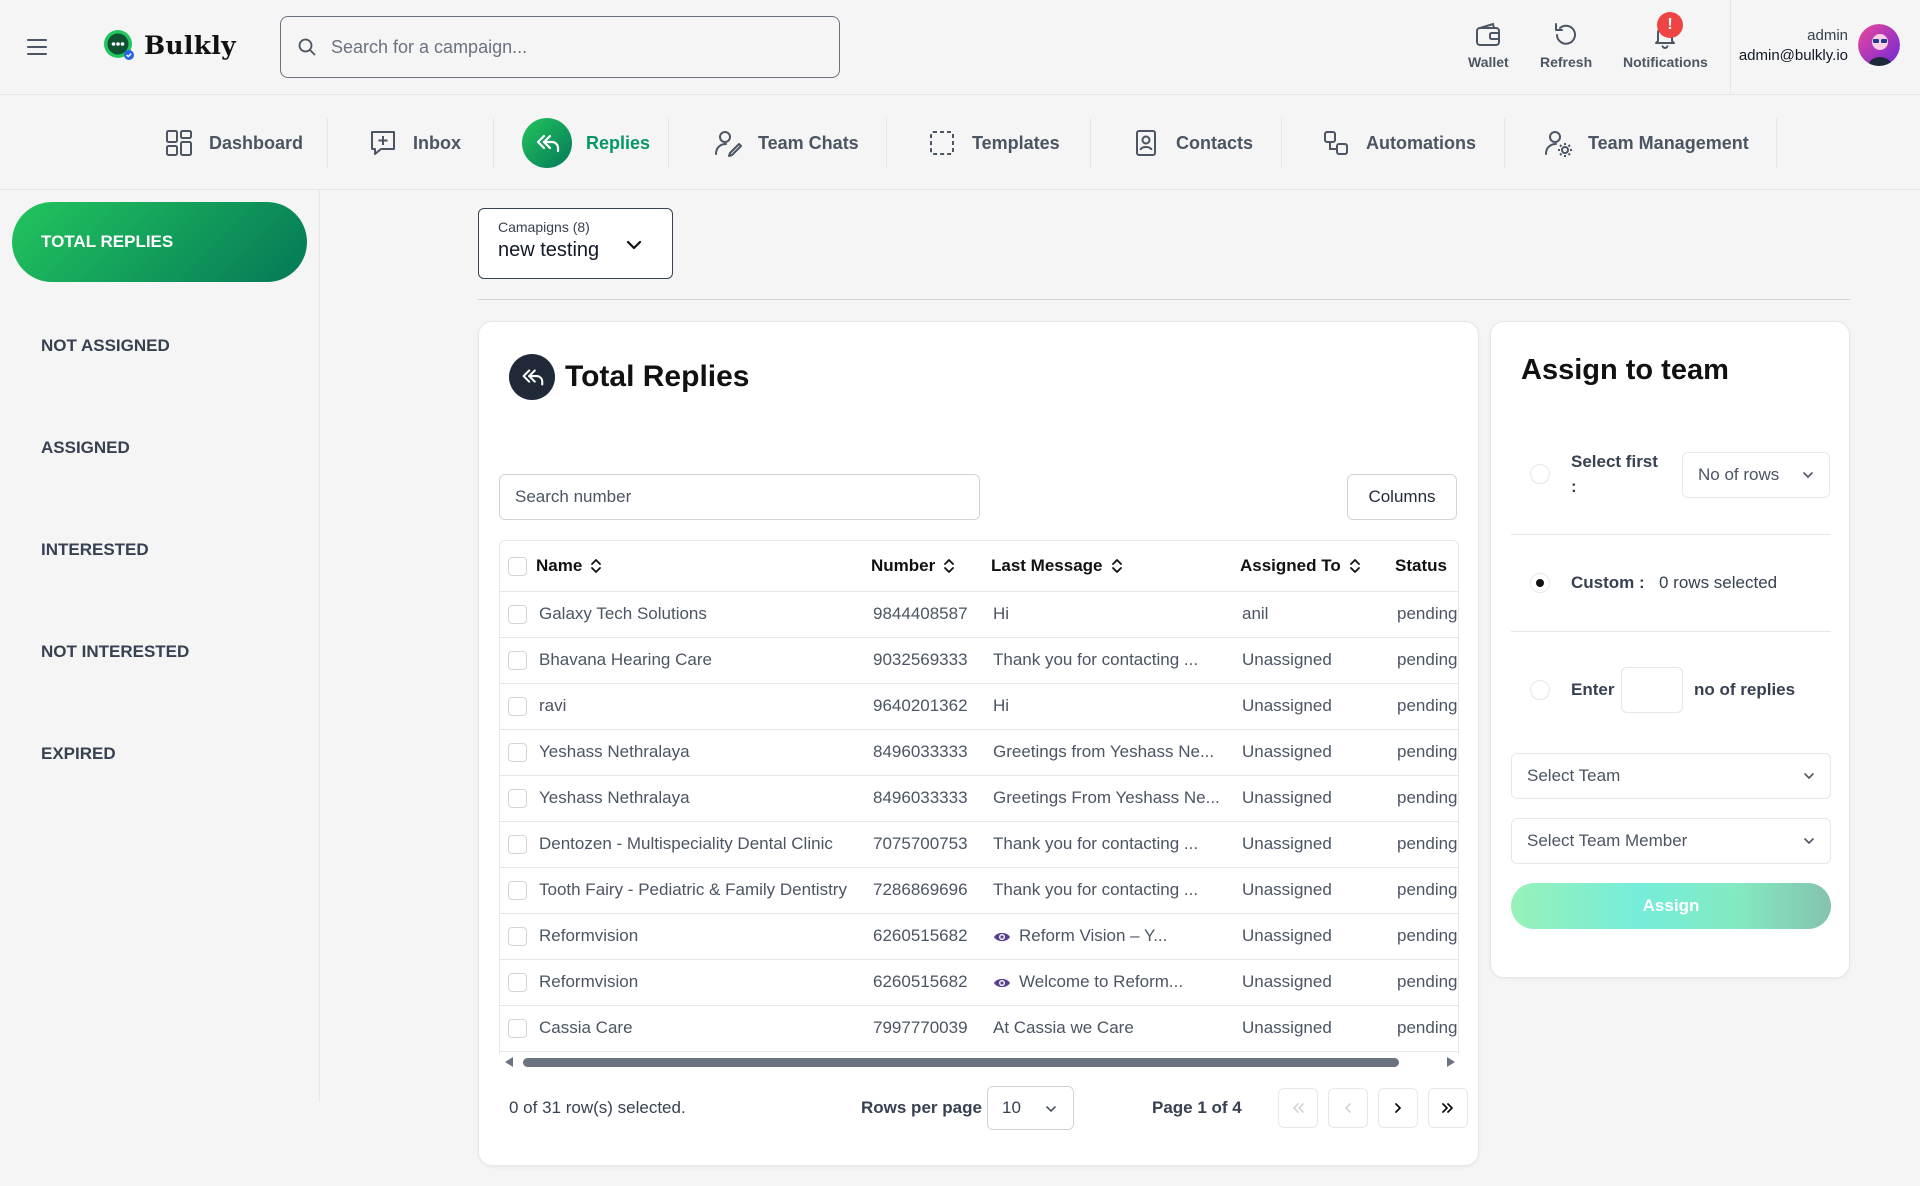 This screenshot has height=1186, width=1920. I want to click on cell-last-message: At Cassia we Care, so click(1115, 1028).